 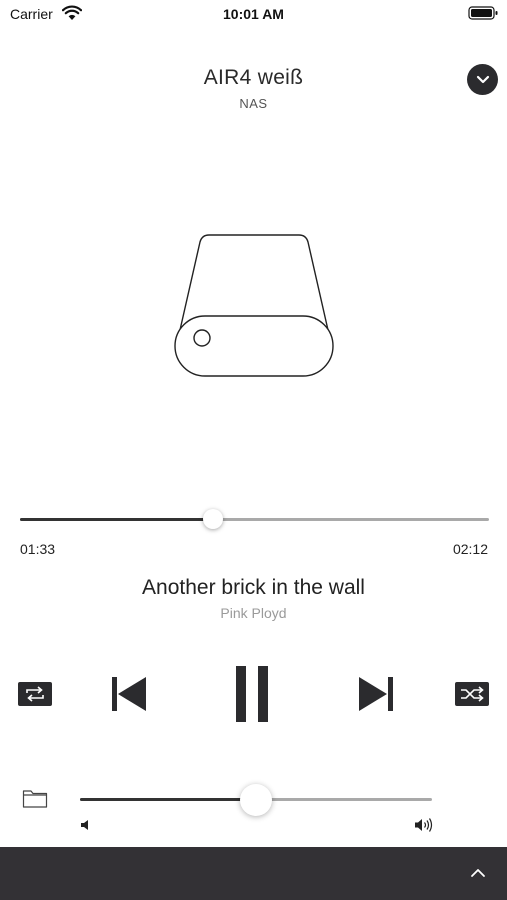 I want to click on expand-button, so click(x=478, y=873).